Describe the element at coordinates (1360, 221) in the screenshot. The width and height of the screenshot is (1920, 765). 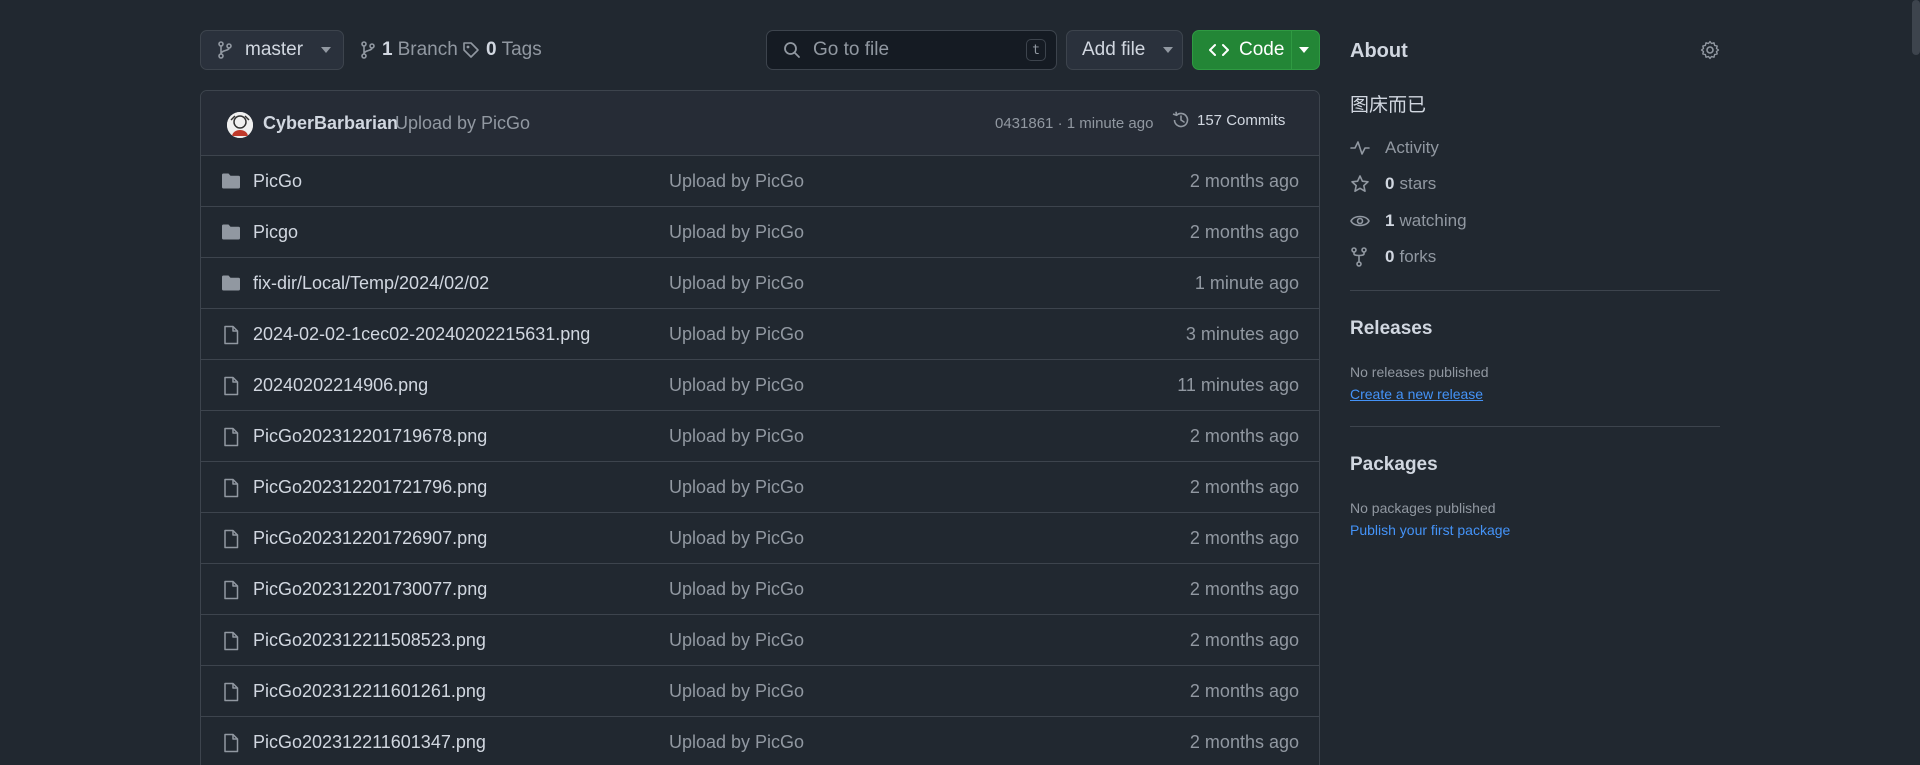
I see `eye-icon` at that location.